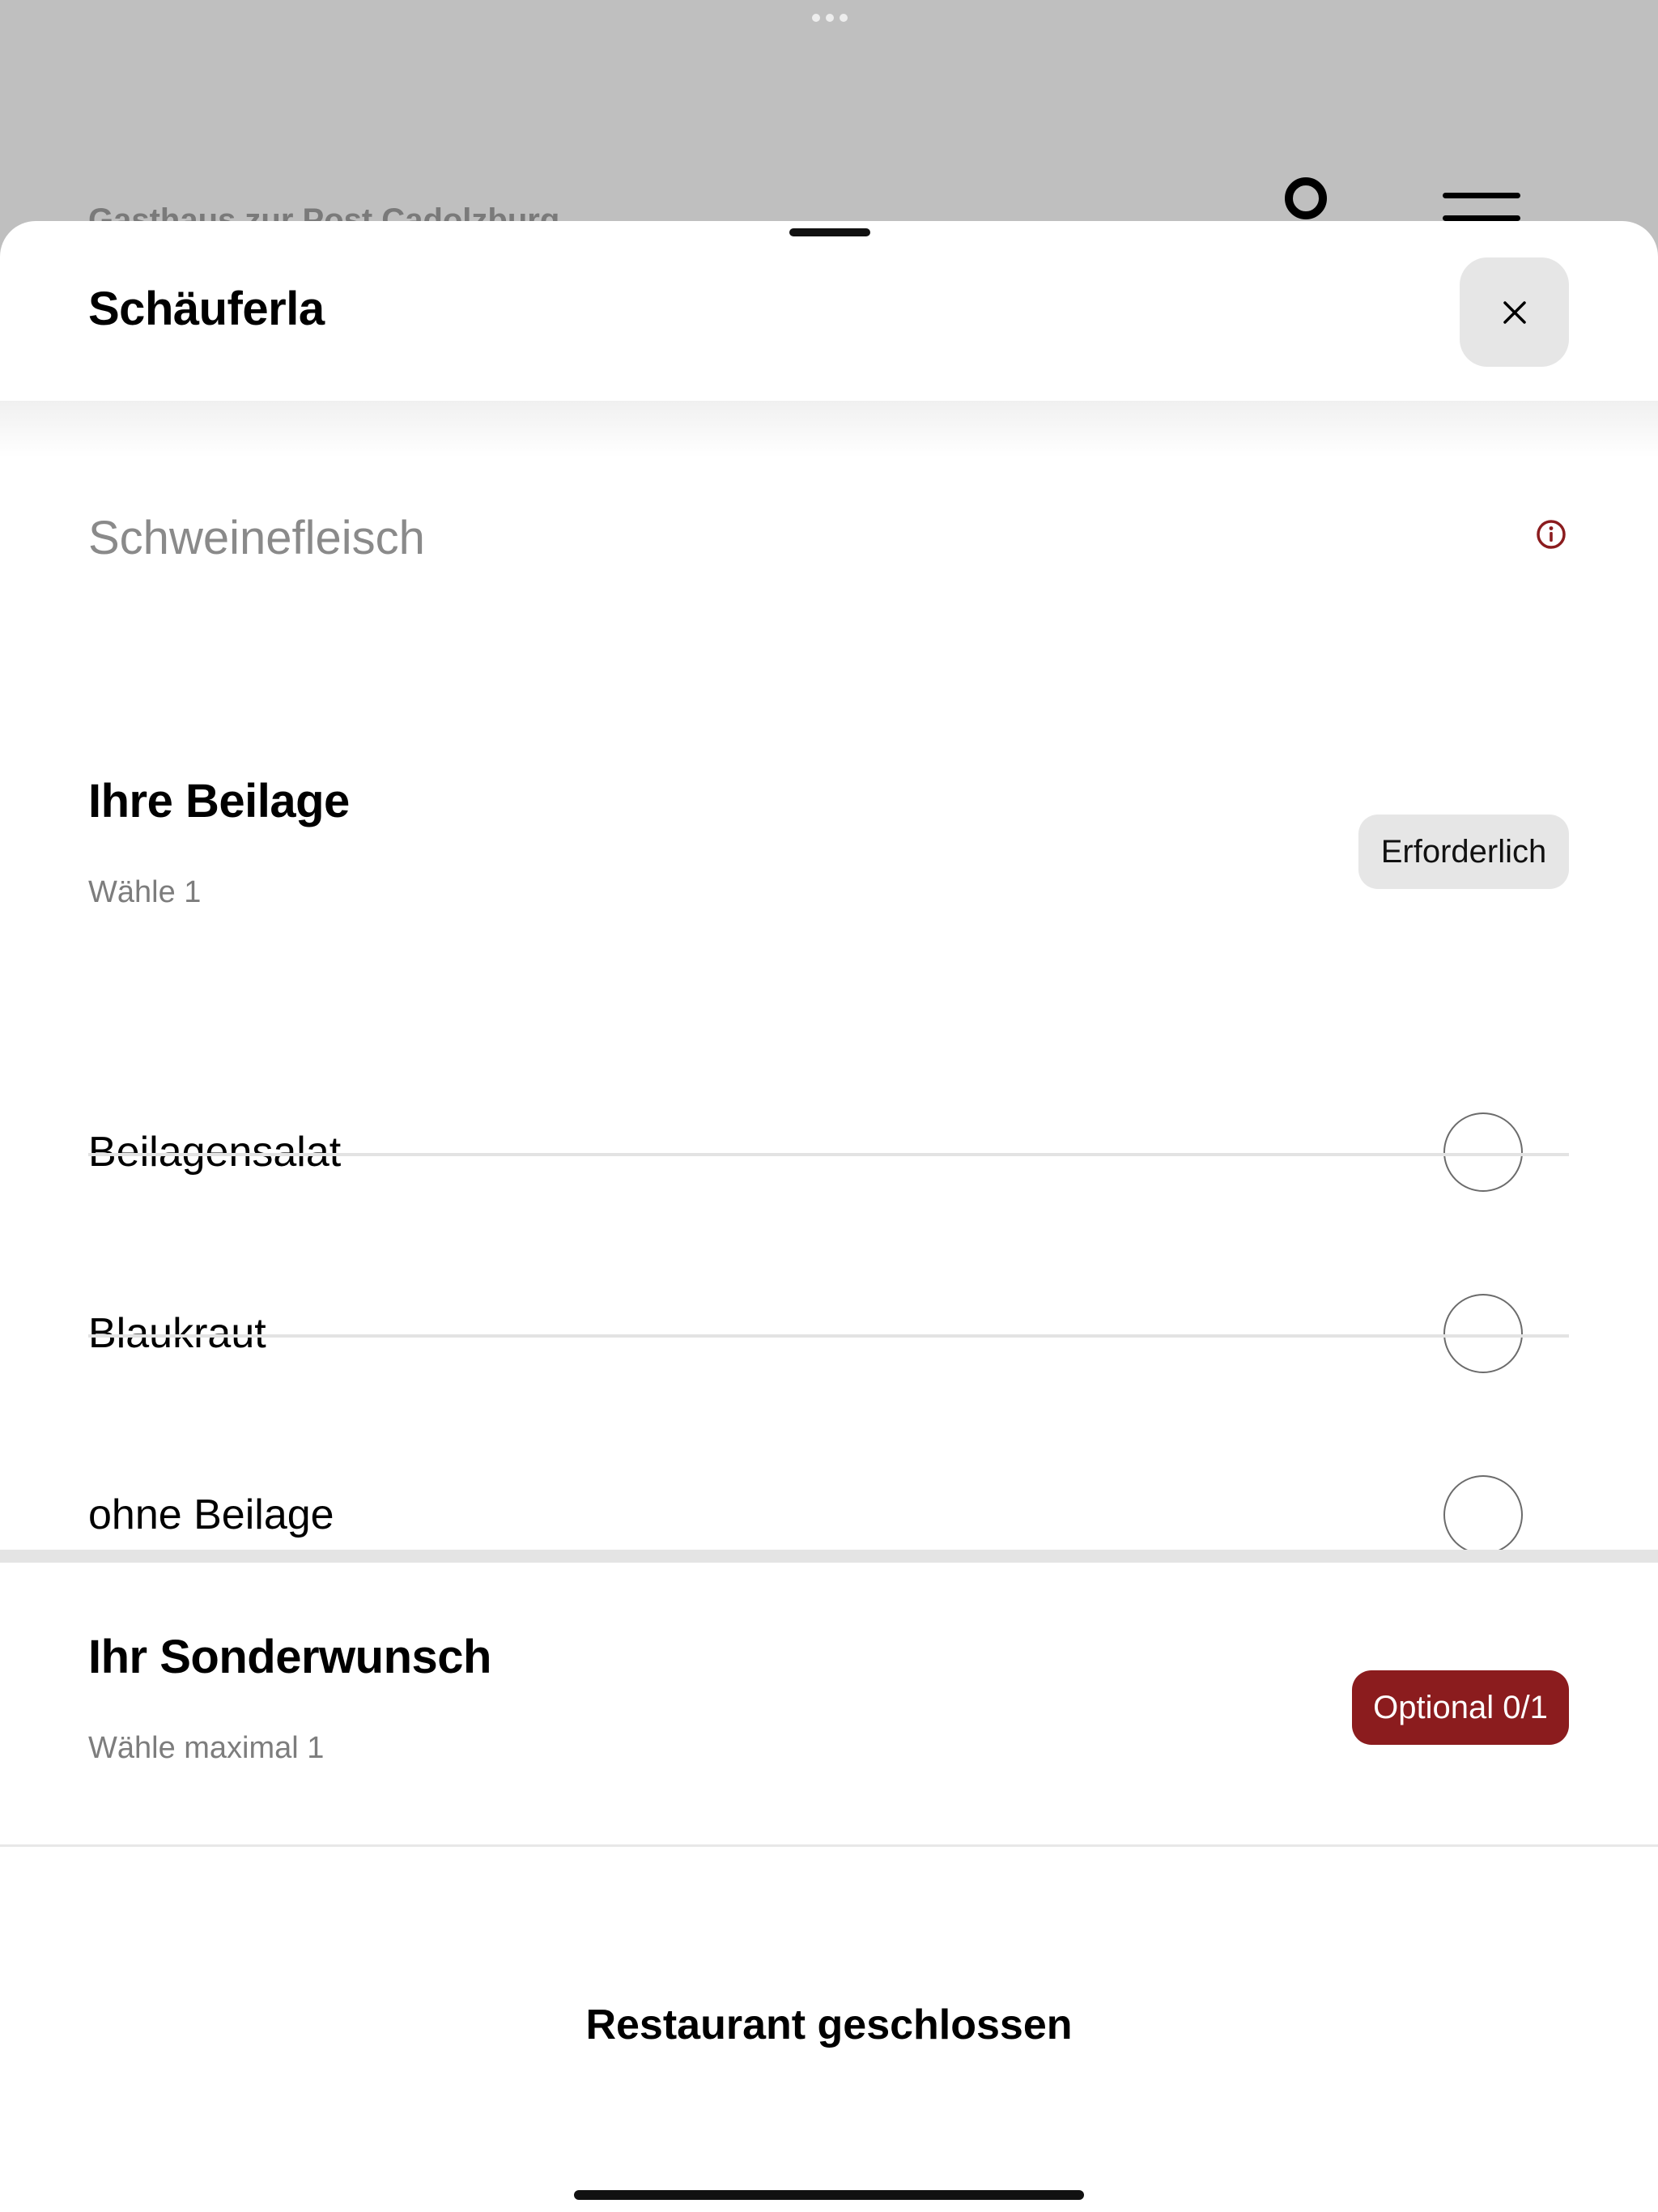 The width and height of the screenshot is (1658, 2212). Describe the element at coordinates (829, 2195) in the screenshot. I see `home-indicator` at that location.